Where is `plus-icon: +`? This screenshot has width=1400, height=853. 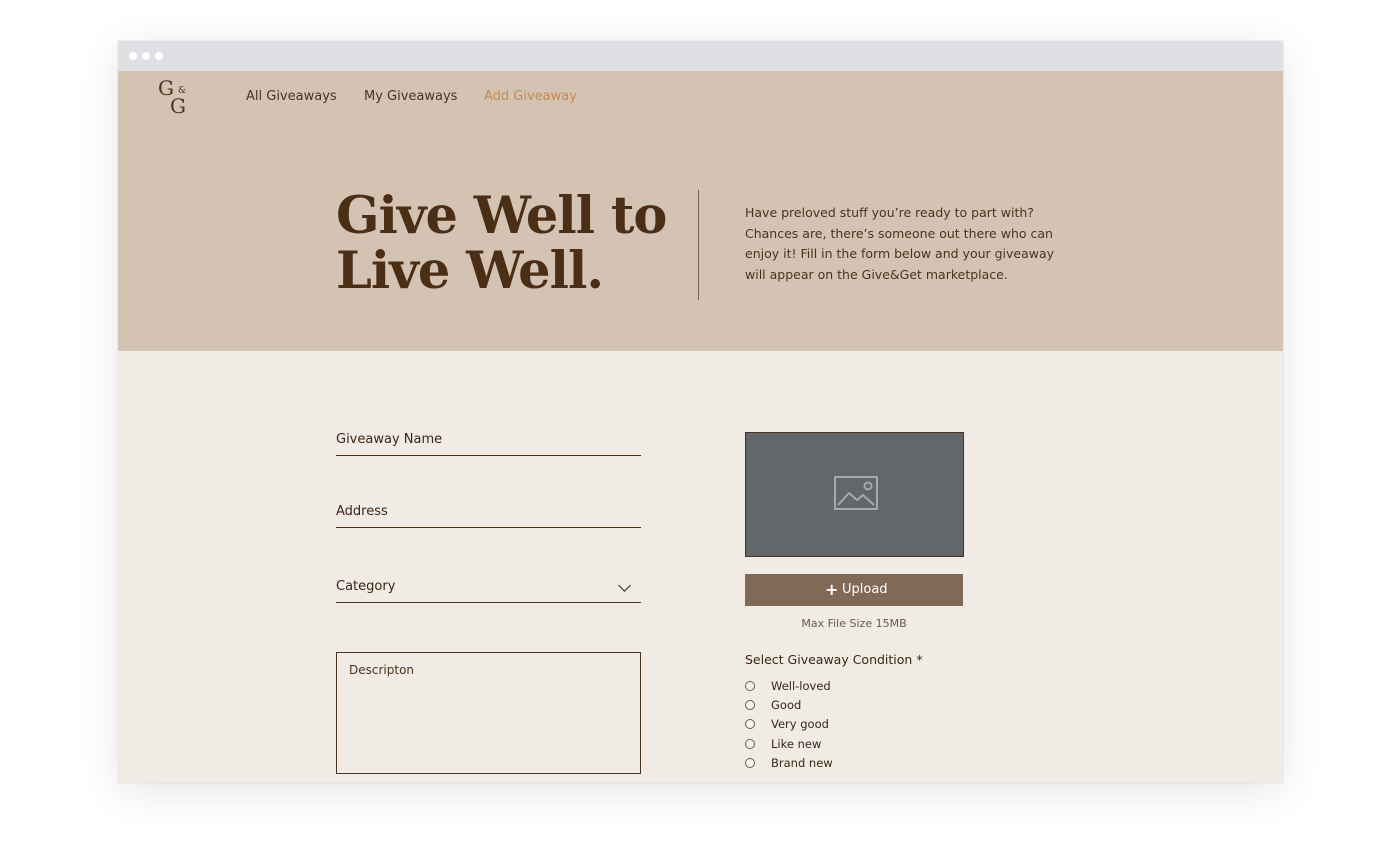
plus-icon: + is located at coordinates (832, 589).